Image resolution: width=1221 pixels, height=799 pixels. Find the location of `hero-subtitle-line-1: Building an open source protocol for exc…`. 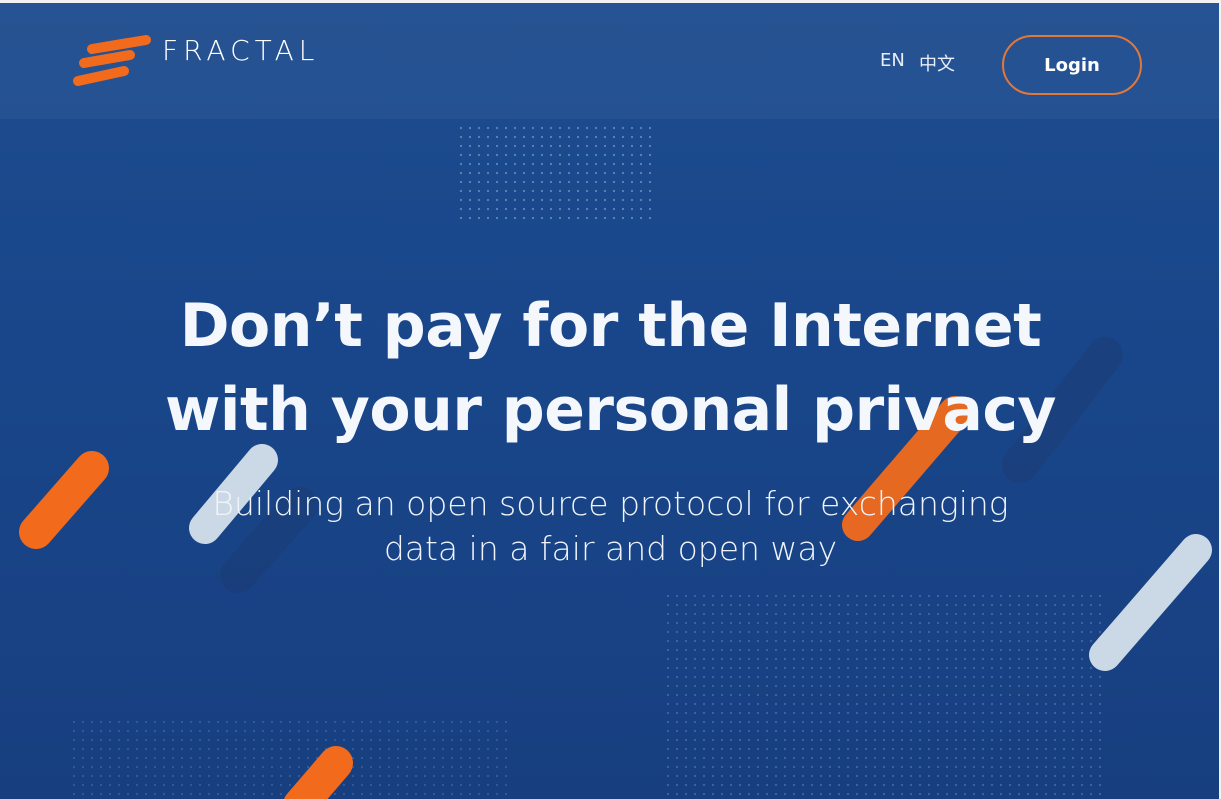

hero-subtitle-line-1: Building an open source protocol for exc… is located at coordinates (610, 503).